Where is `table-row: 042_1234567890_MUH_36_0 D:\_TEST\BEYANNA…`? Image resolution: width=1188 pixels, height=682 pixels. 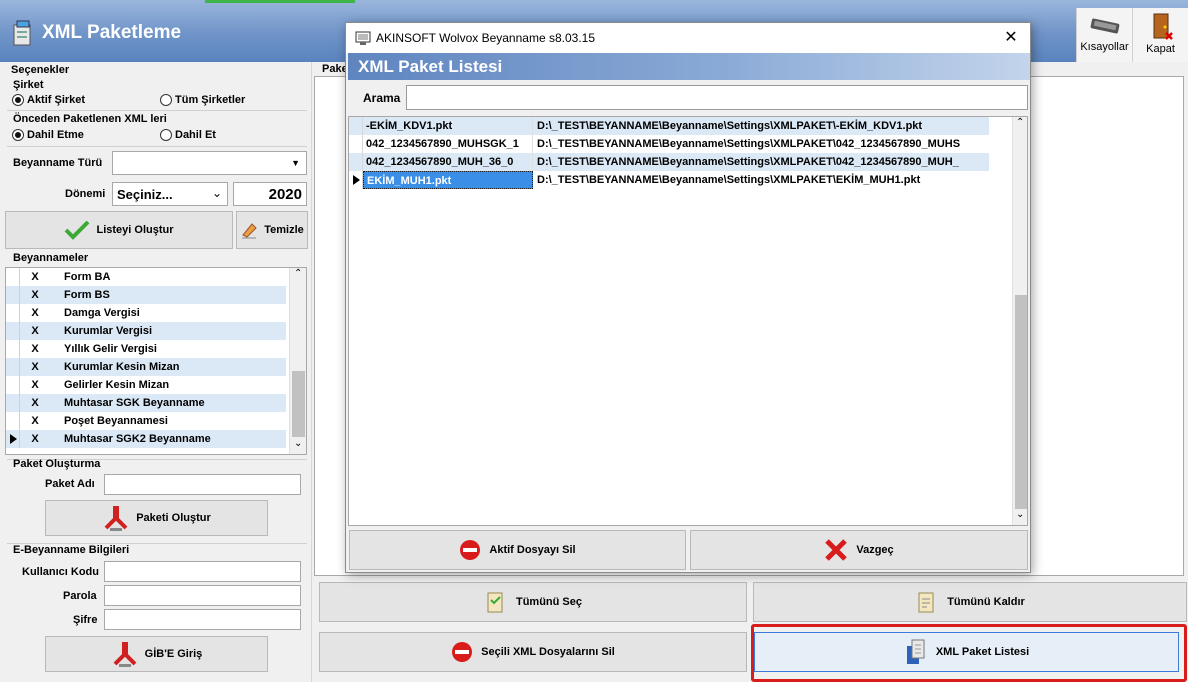
table-row: 042_1234567890_MUH_36_0 D:\_TEST\BEYANNA… is located at coordinates (669, 162).